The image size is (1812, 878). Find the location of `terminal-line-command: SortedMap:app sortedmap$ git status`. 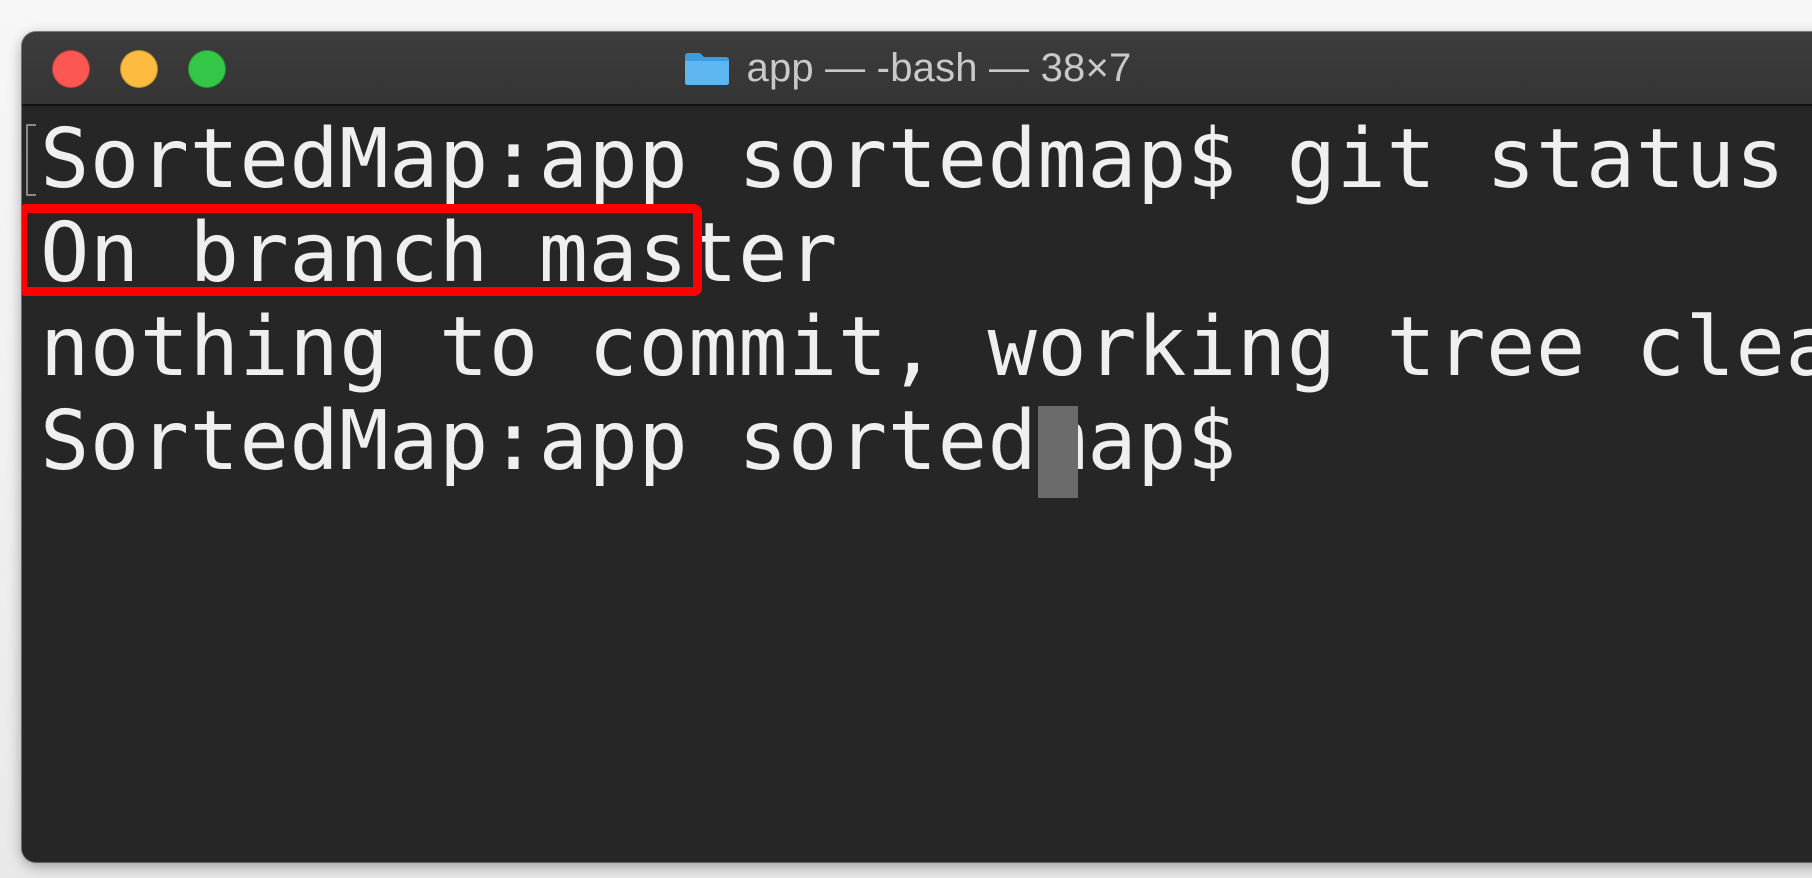

terminal-line-command: SortedMap:app sortedmap$ git status is located at coordinates (913, 159).